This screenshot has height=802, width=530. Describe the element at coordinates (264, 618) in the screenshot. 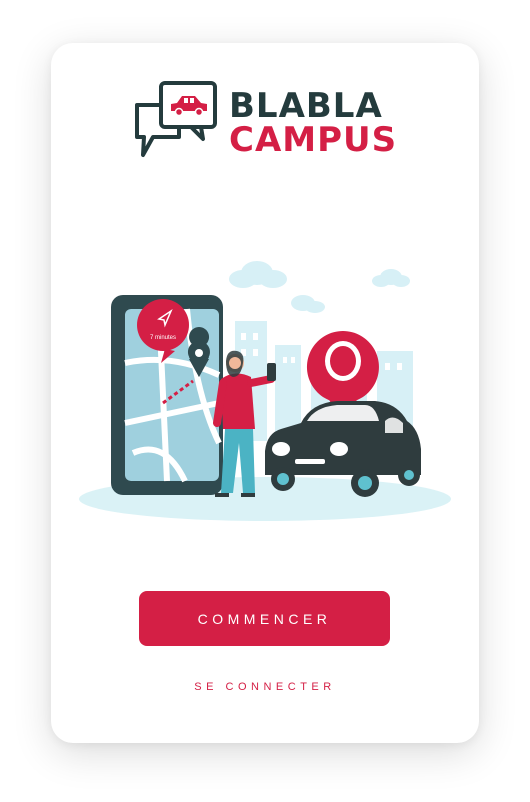

I see `start-button: COMMENCER` at that location.